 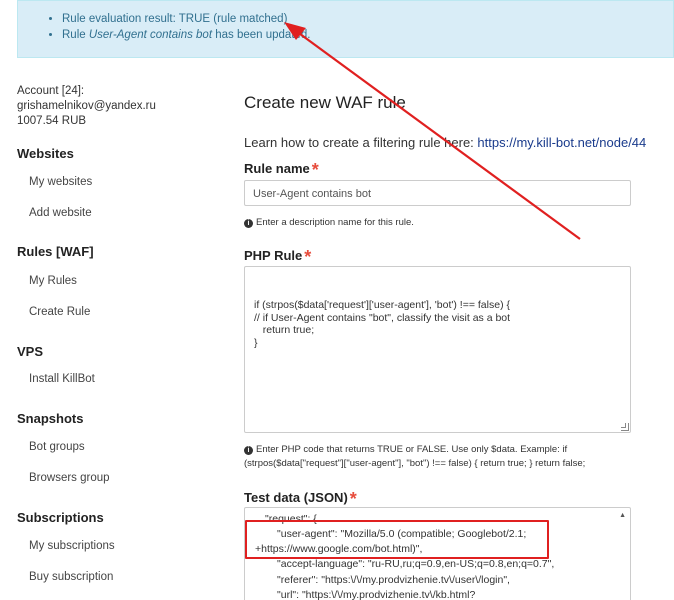 What do you see at coordinates (281, 170) in the screenshot?
I see `rule-name-label: Rule name *` at bounding box center [281, 170].